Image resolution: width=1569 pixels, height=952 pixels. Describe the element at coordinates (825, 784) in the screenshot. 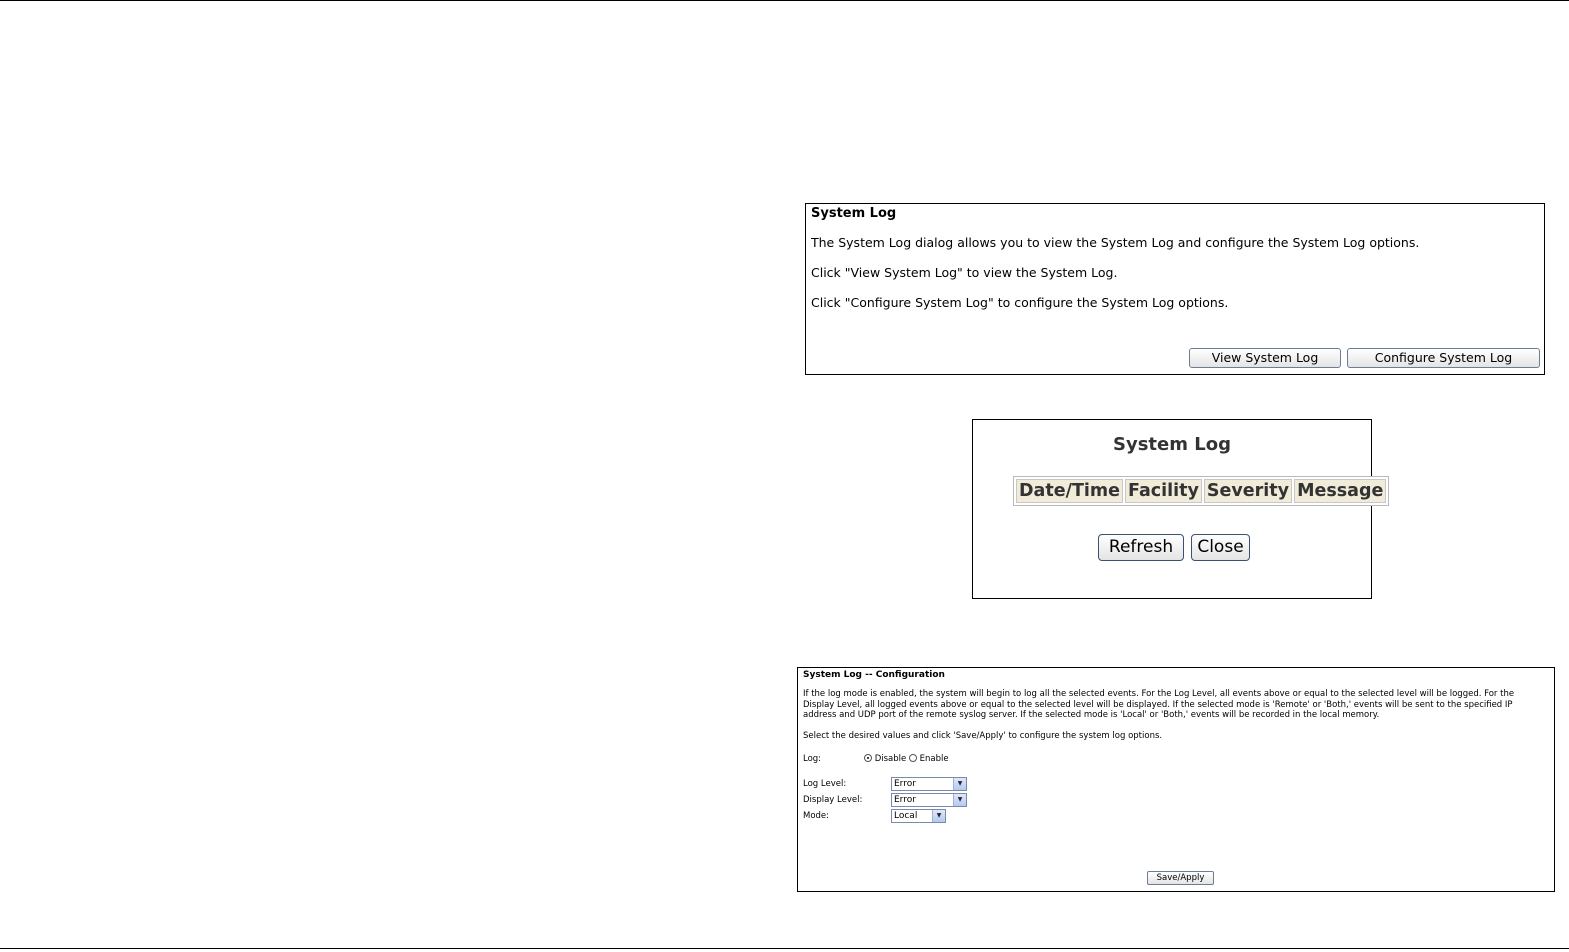

I see `log-level-label: Log Level:` at that location.